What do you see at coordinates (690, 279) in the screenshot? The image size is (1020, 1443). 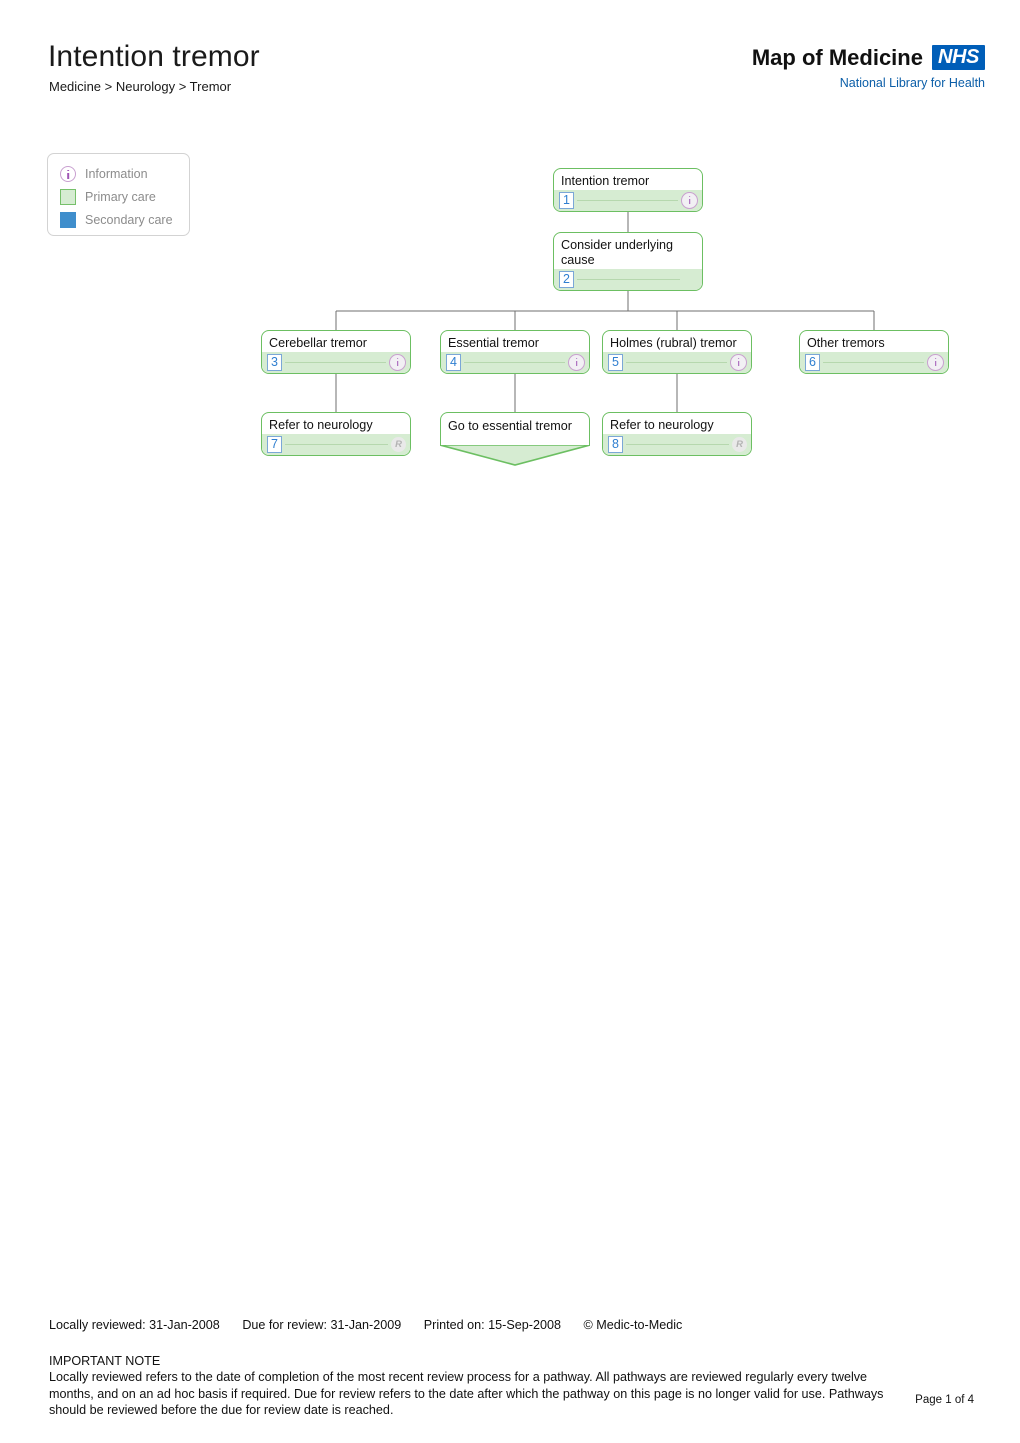 I see `icon-placeholder` at bounding box center [690, 279].